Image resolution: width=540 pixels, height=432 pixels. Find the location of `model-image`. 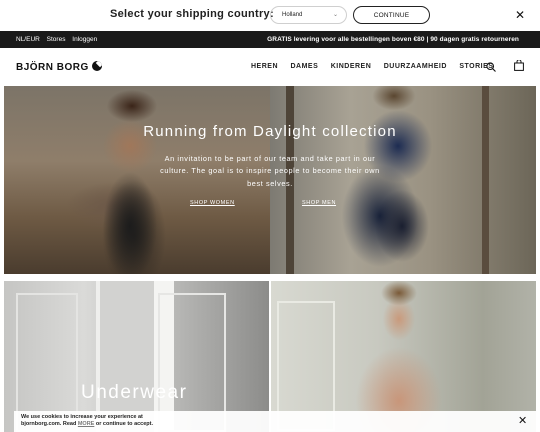

model-image is located at coordinates (399, 356).